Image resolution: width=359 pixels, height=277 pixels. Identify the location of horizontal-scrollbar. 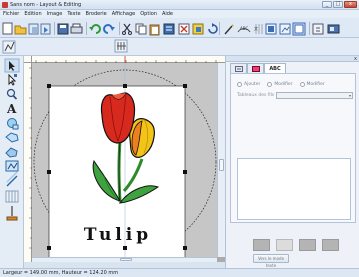
(124, 259).